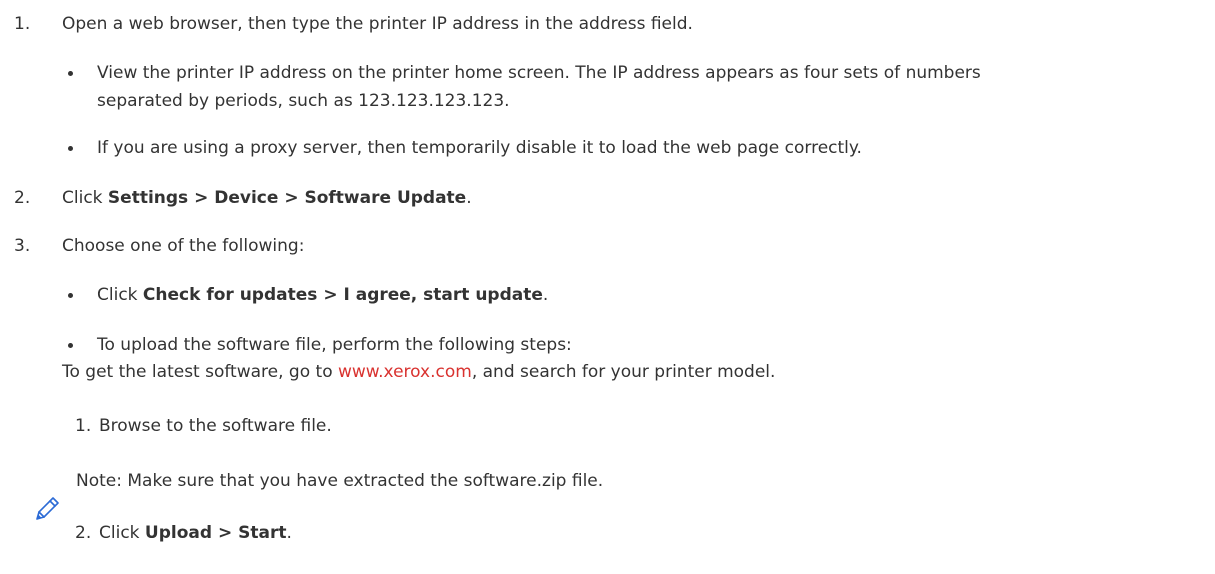 This screenshot has height=574, width=1215. What do you see at coordinates (287, 198) in the screenshot?
I see `step-2-menu-path: Settings > Device > Software Update` at bounding box center [287, 198].